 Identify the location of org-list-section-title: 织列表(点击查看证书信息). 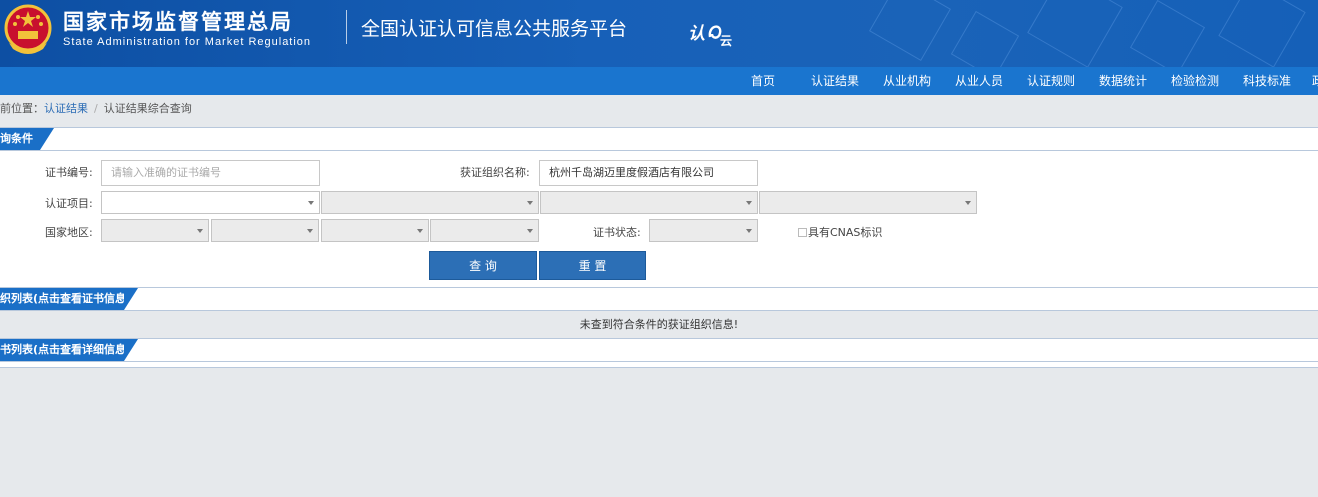
(69, 299).